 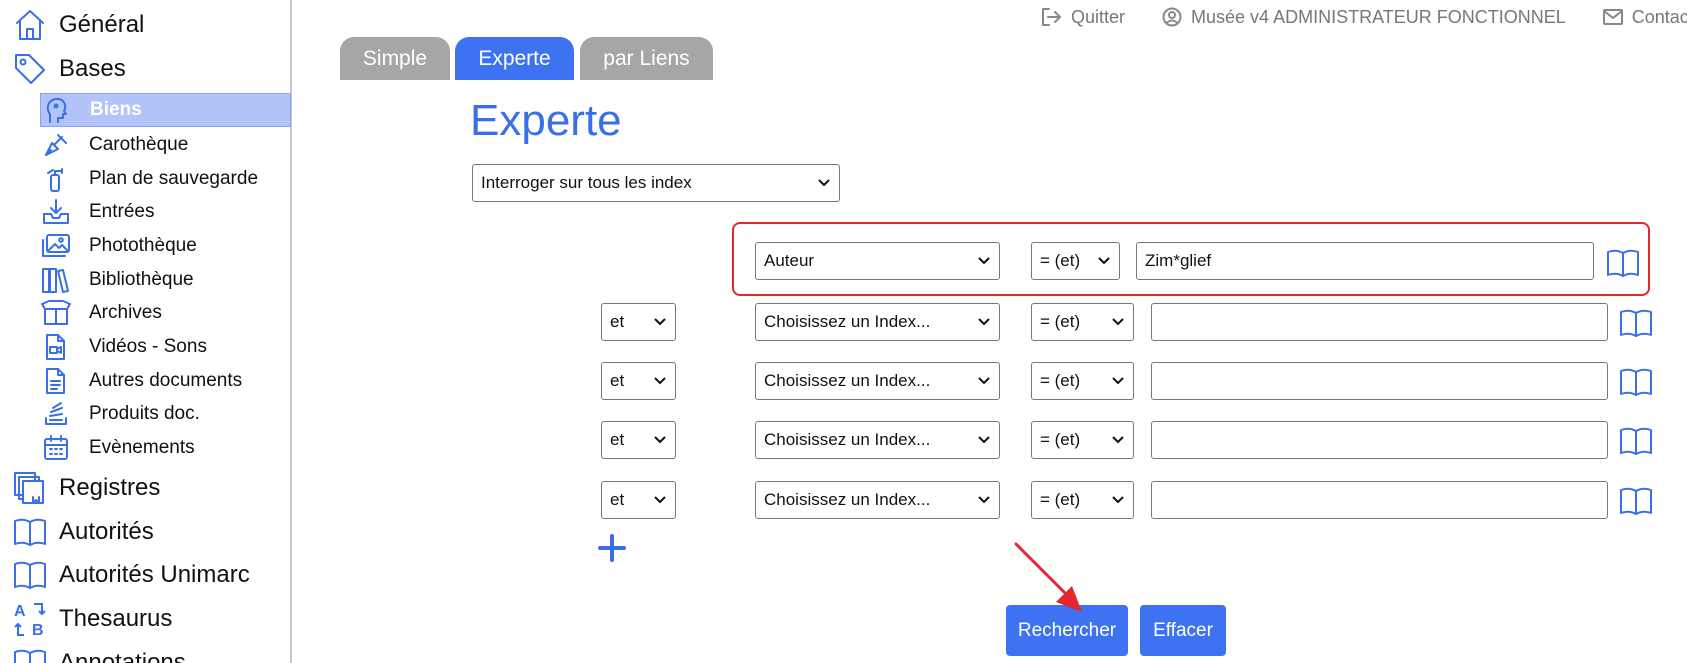 I want to click on contact-link: Contact, so click(x=1644, y=17).